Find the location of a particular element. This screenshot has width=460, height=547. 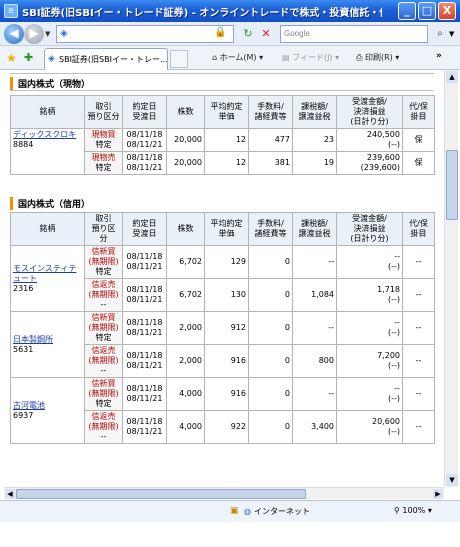

trade-type-cell: 現物買 特定 is located at coordinates (103, 140).